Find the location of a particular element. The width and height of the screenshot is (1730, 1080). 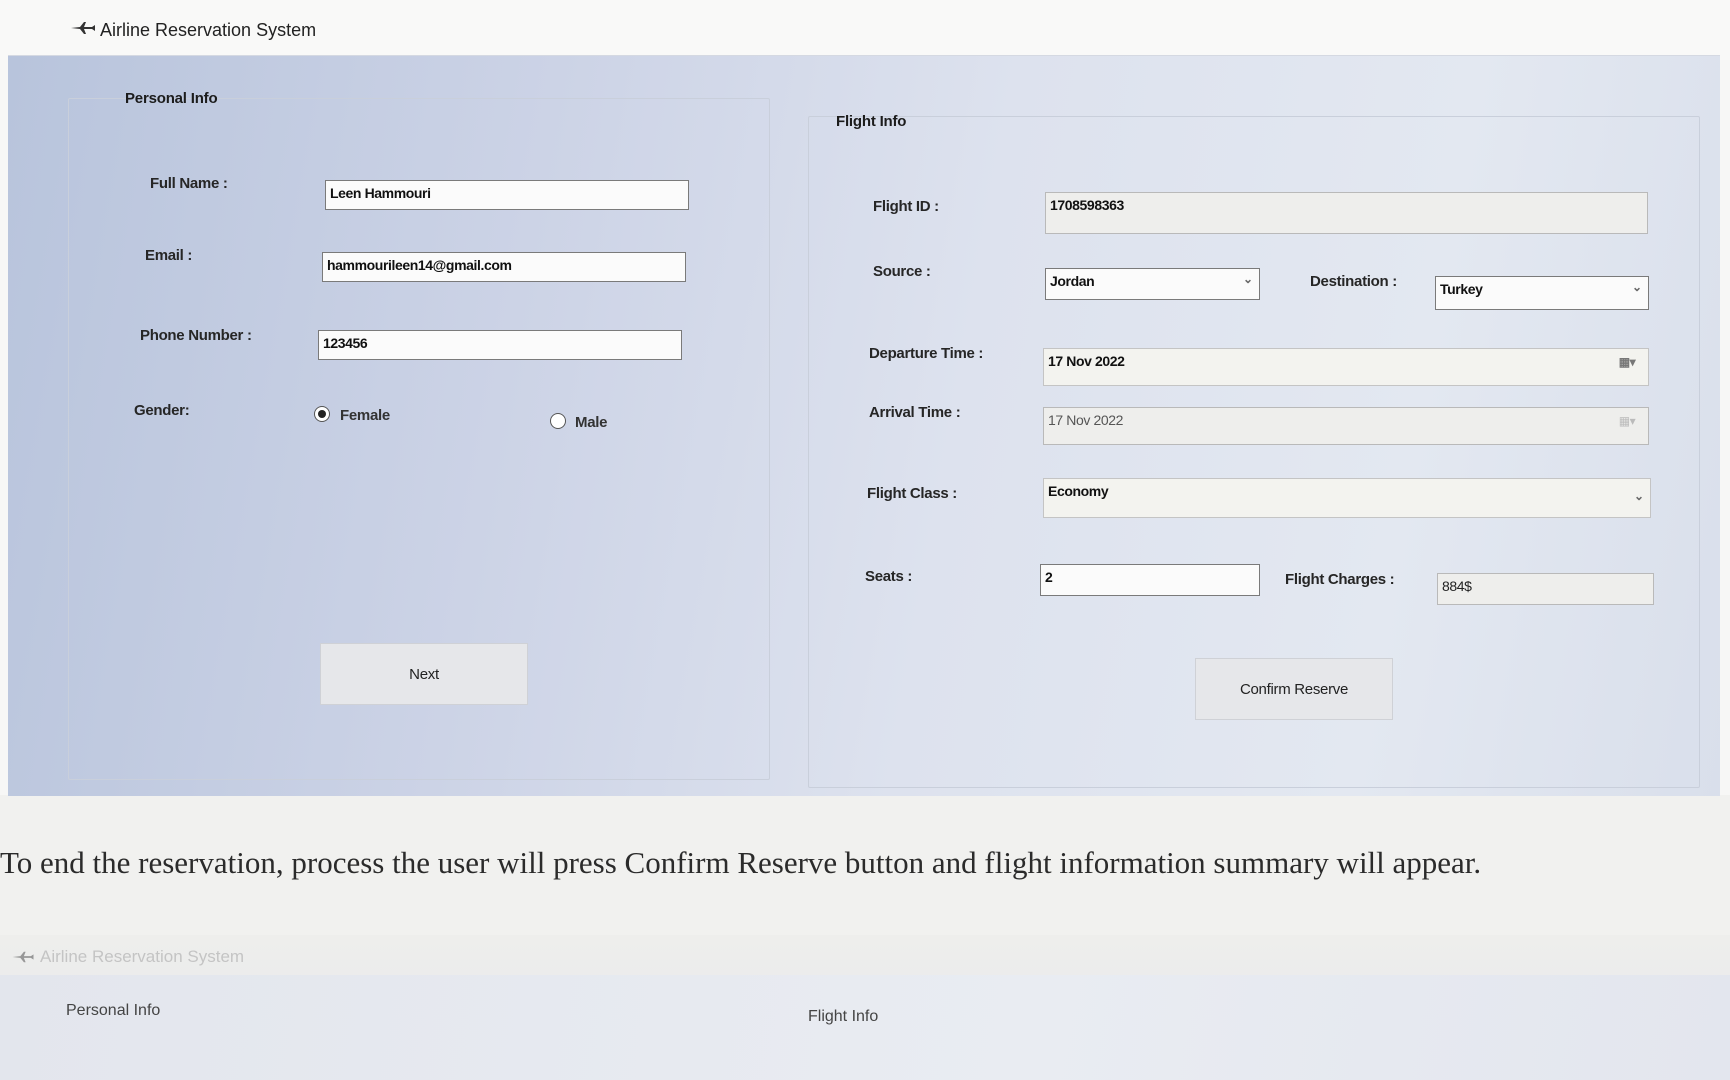

departure-time-label: Departure Time : is located at coordinates (926, 353).